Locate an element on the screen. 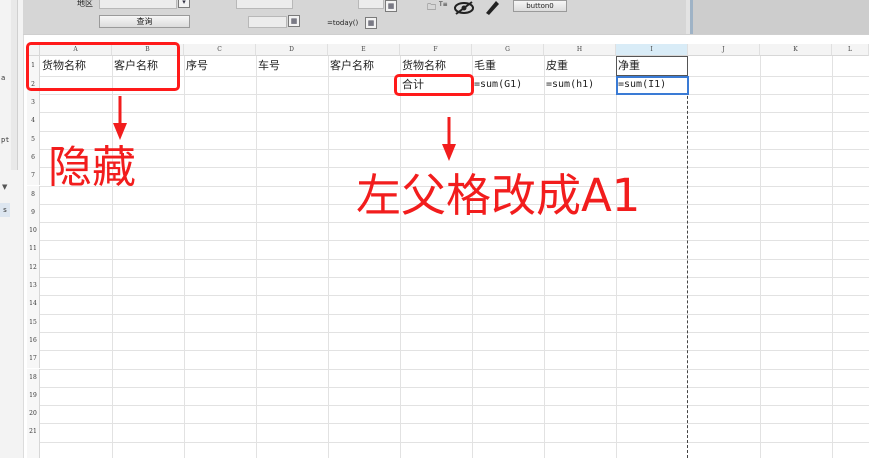  row-header: 15 is located at coordinates (33, 322).